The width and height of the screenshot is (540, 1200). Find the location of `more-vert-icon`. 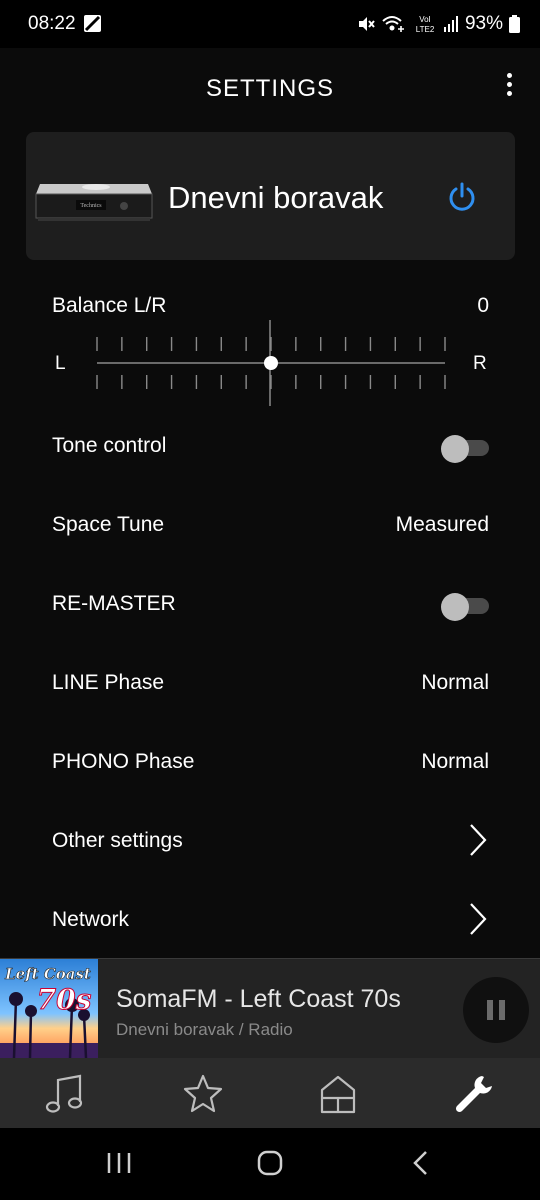

more-vert-icon is located at coordinates (509, 87).